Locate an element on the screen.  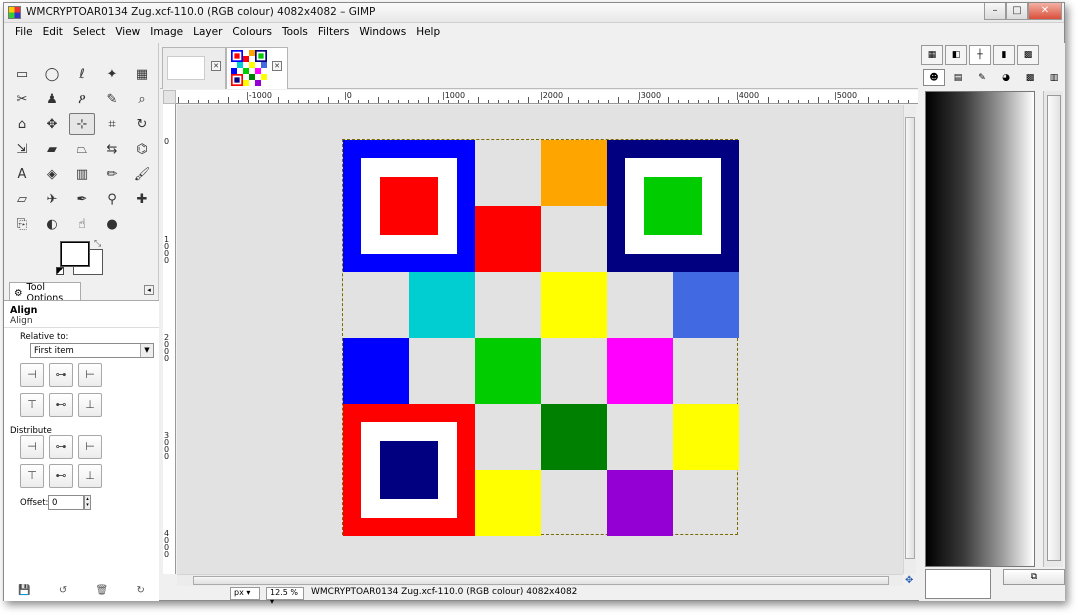
menu-image: Image is located at coordinates (166, 33).